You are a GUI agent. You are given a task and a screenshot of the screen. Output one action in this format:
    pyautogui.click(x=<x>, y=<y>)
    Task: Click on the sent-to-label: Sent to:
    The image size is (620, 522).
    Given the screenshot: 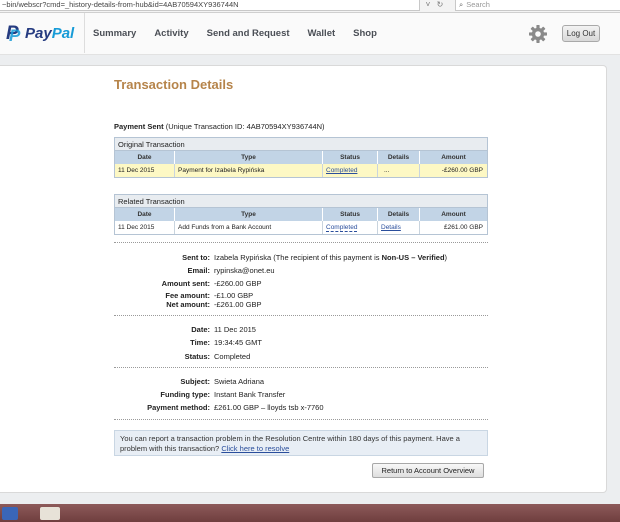 What is the action you would take?
    pyautogui.click(x=196, y=257)
    